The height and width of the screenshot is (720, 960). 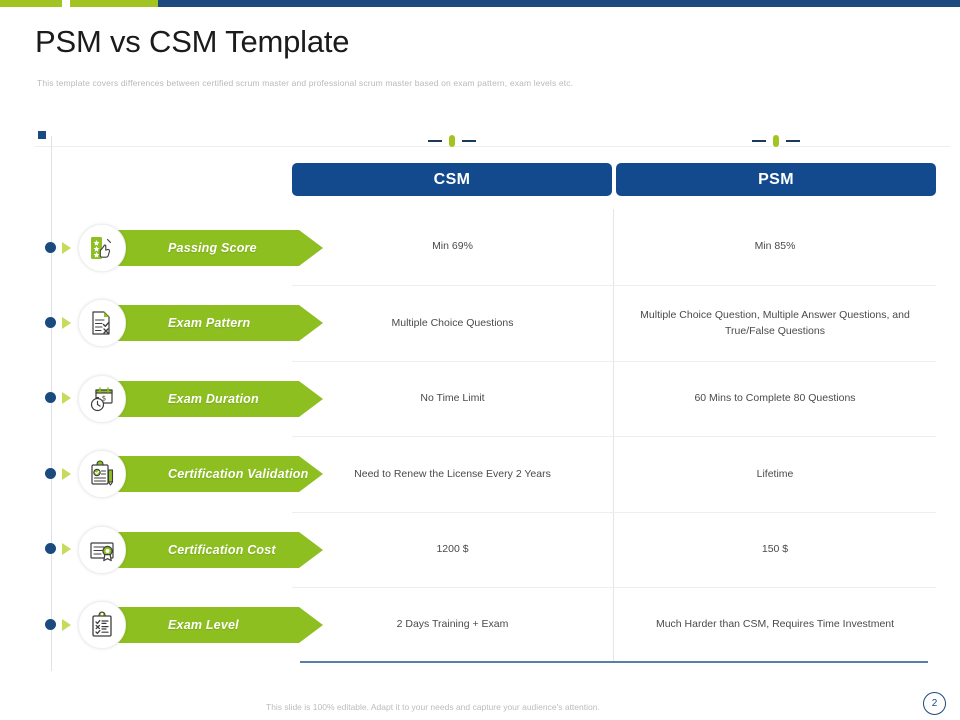 I want to click on table-row-label-exam-duration: Exam Duration $, so click(x=200, y=399).